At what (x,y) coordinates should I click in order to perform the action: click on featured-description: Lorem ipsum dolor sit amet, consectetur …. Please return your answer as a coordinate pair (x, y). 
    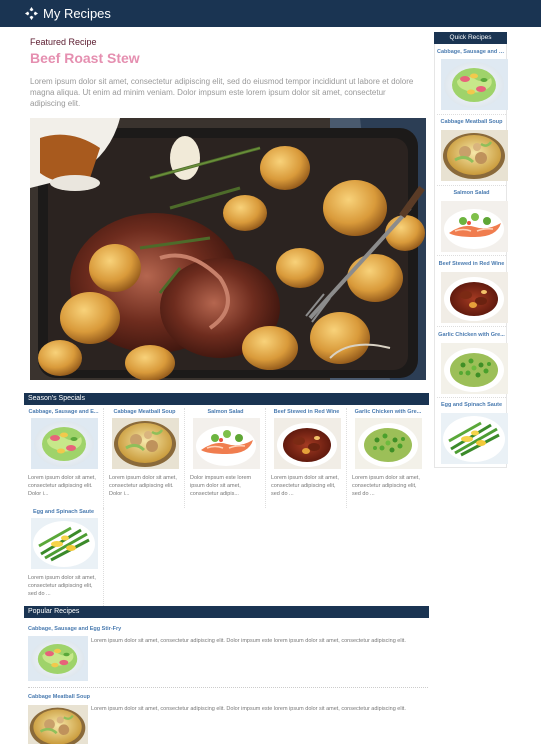
    Looking at the image, I should click on (222, 92).